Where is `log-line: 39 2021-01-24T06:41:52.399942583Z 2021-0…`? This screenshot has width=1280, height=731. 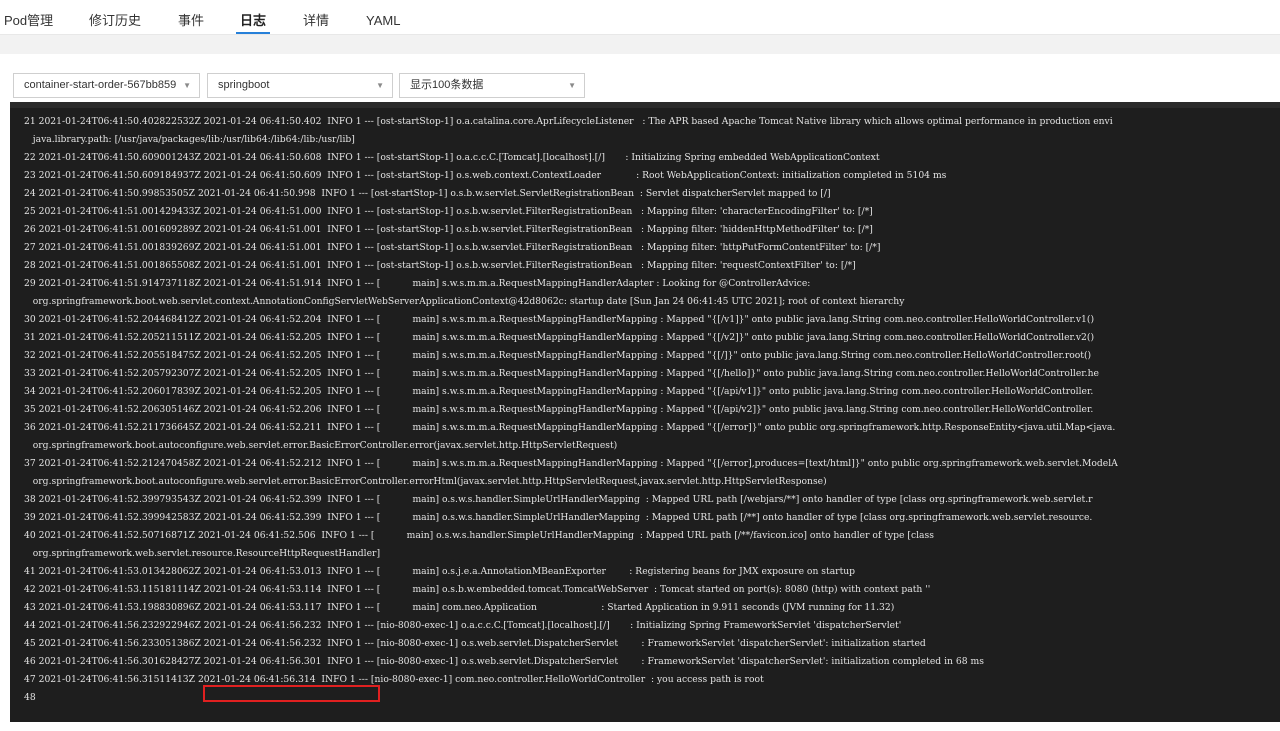 log-line: 39 2021-01-24T06:41:52.399942583Z 2021-0… is located at coordinates (558, 517).